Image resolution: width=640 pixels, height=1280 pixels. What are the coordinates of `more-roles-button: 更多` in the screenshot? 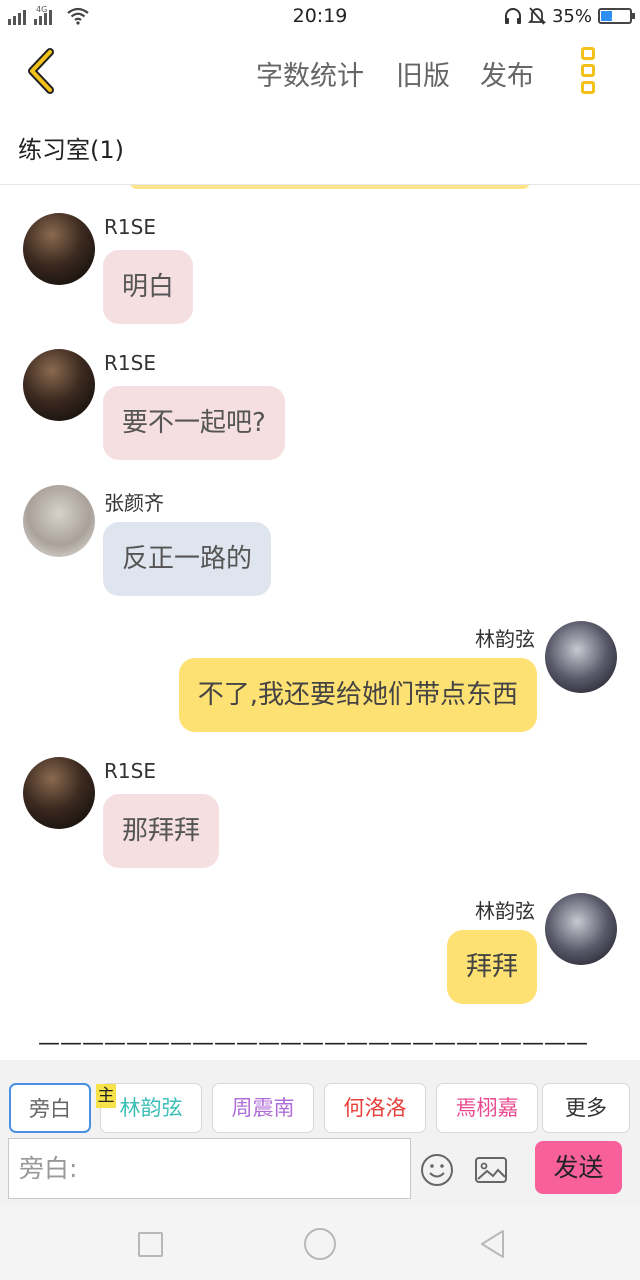 It's located at (586, 1108).